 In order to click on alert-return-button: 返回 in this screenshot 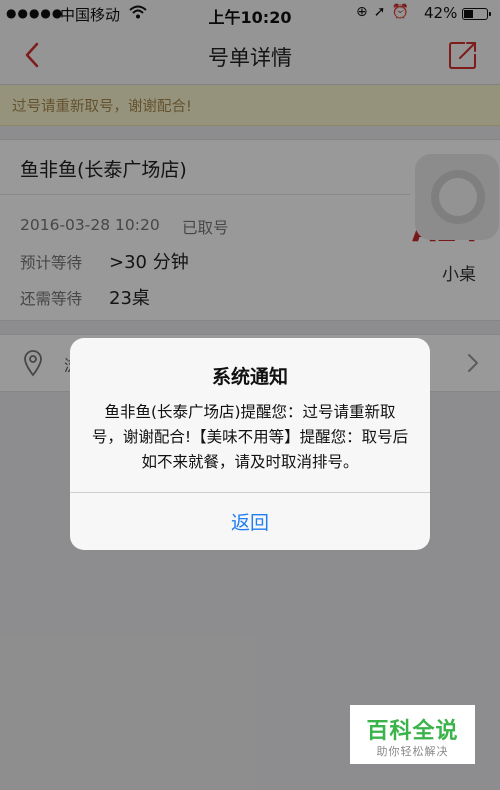, I will do `click(250, 521)`.